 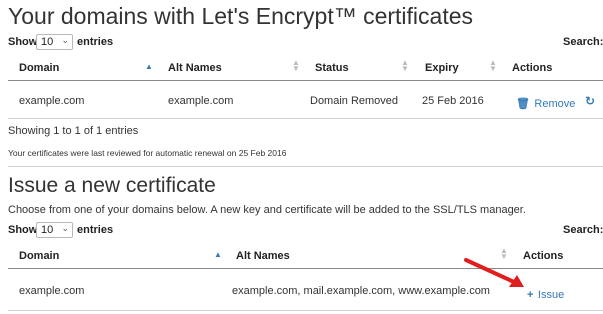 What do you see at coordinates (201, 101) in the screenshot?
I see `cell-alt-names: example.com` at bounding box center [201, 101].